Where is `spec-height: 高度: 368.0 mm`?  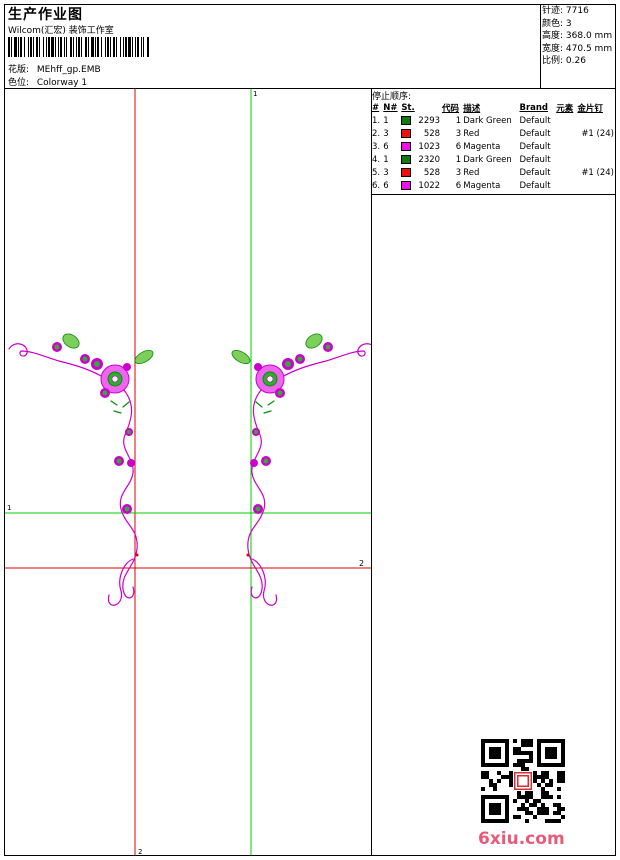 spec-height: 高度: 368.0 mm is located at coordinates (577, 36).